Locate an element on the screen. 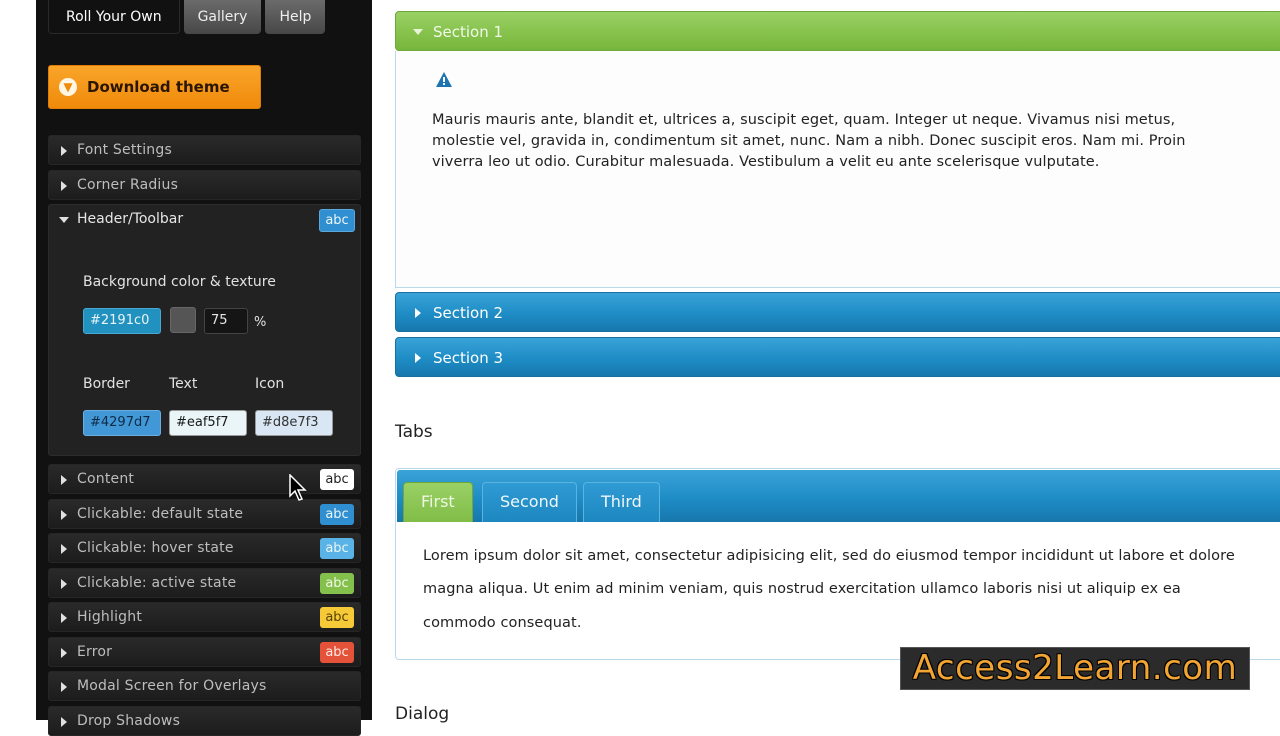  error-preview-badge: abc is located at coordinates (337, 652).